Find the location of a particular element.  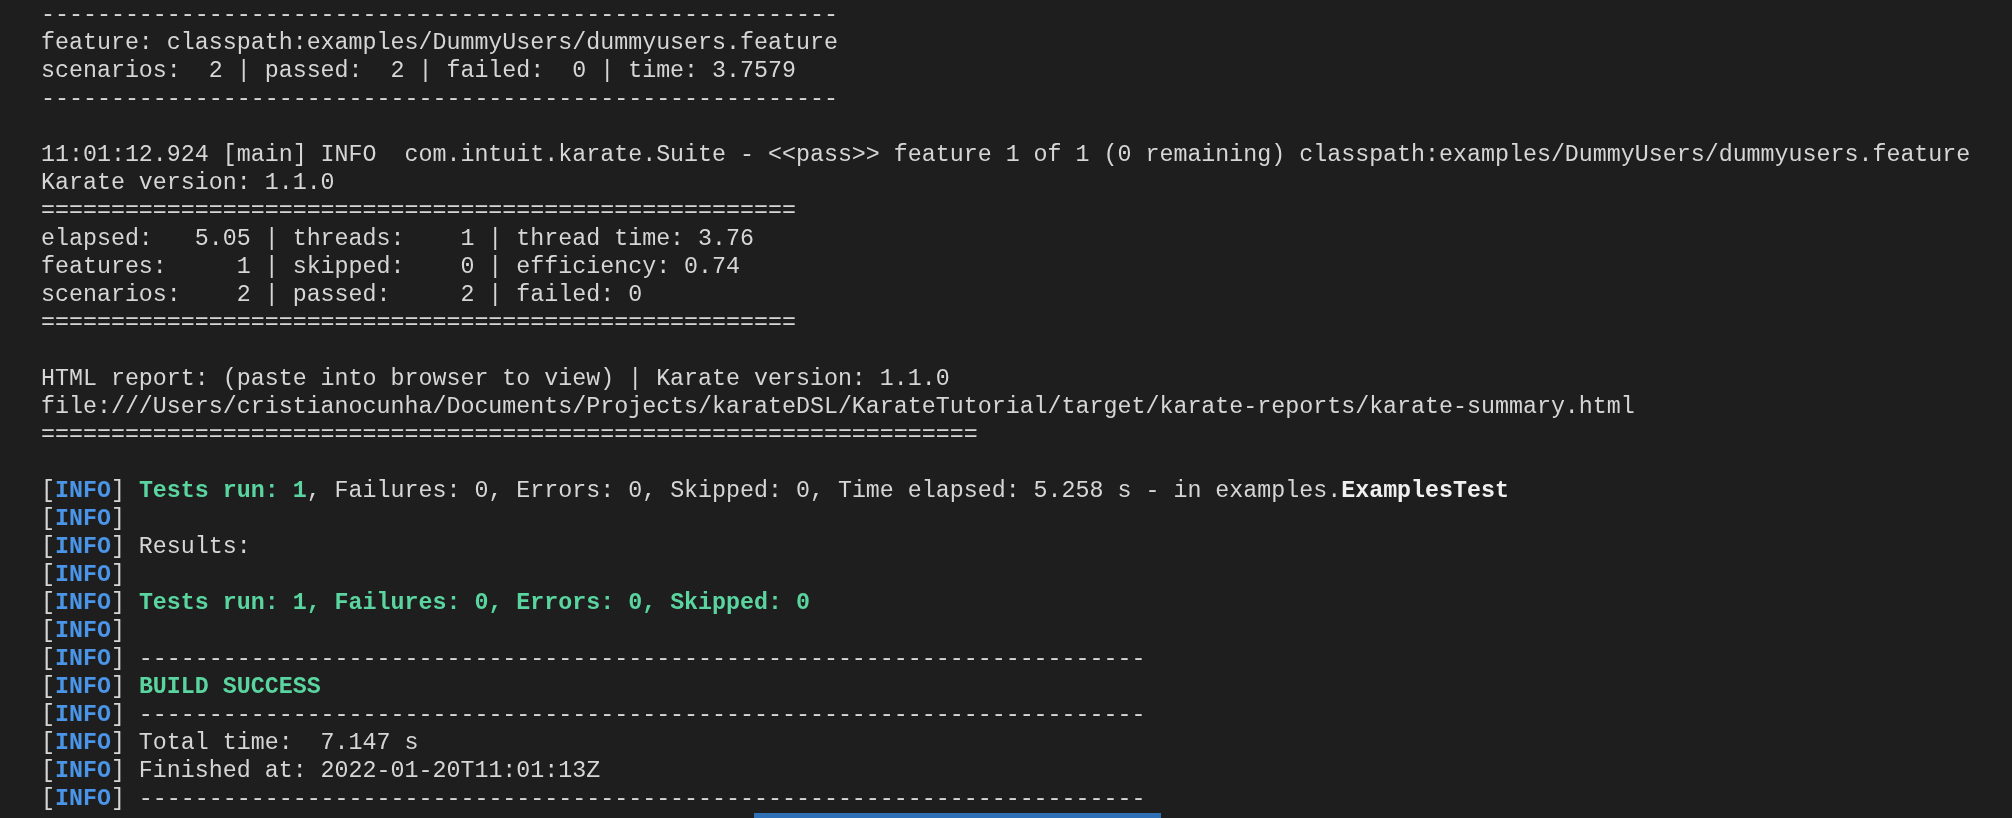

log-line: [INFO] Finished at: 2022-01-20T11:01:13Z is located at coordinates (321, 771).